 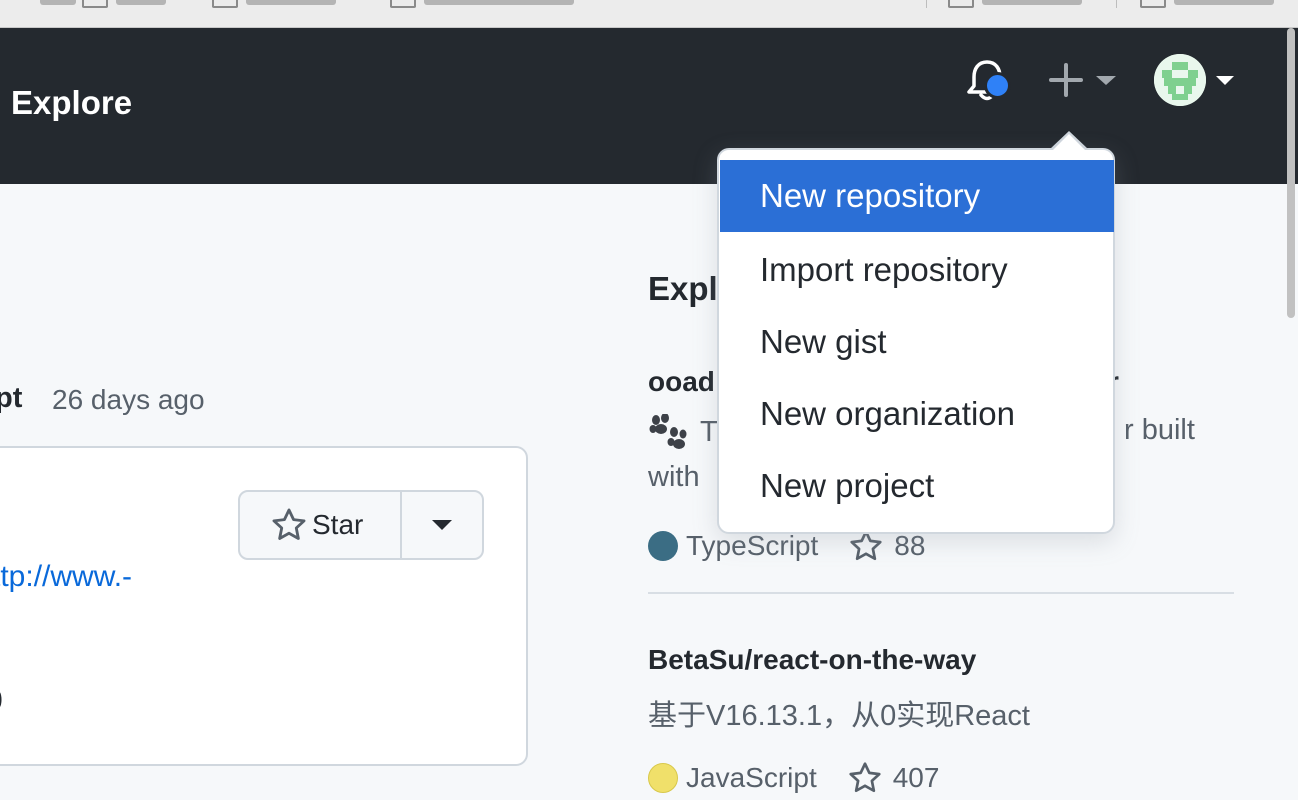 I want to click on paw-prints-icon, so click(x=668, y=431).